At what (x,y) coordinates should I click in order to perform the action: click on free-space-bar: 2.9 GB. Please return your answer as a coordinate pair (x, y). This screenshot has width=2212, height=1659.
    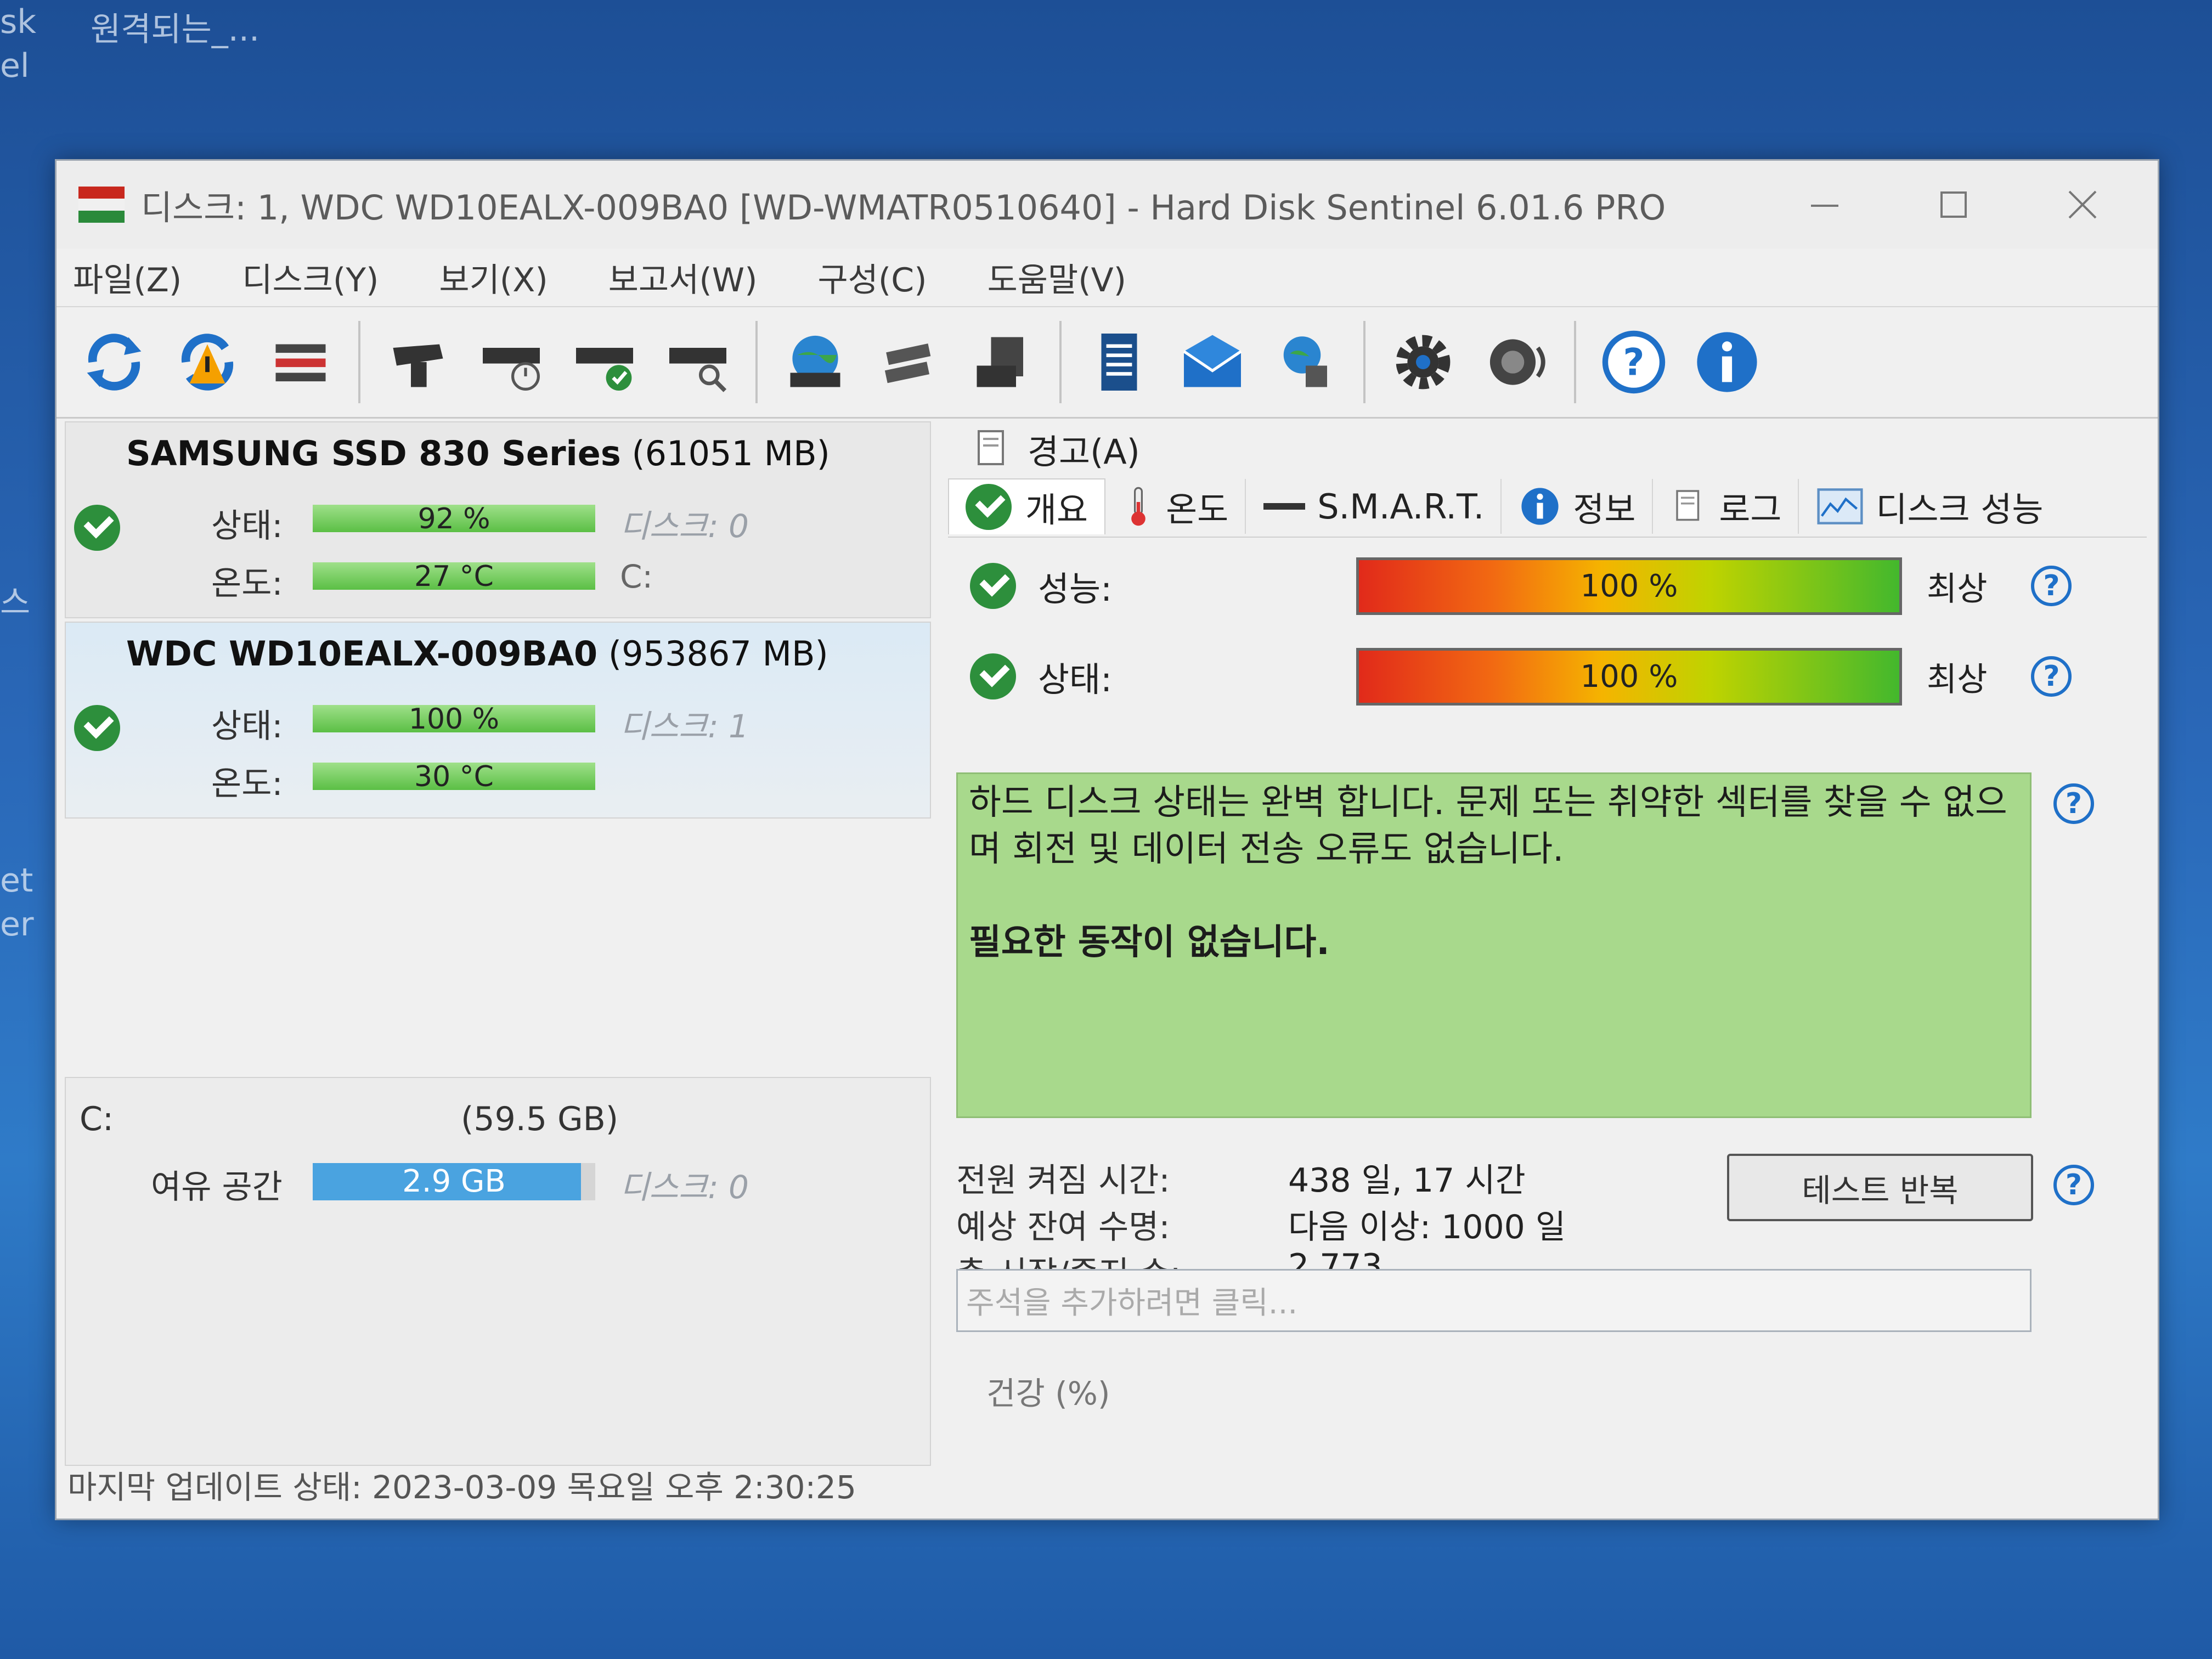
    Looking at the image, I should click on (454, 1181).